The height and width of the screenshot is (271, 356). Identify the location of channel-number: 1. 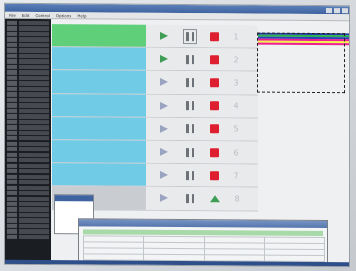
(236, 36).